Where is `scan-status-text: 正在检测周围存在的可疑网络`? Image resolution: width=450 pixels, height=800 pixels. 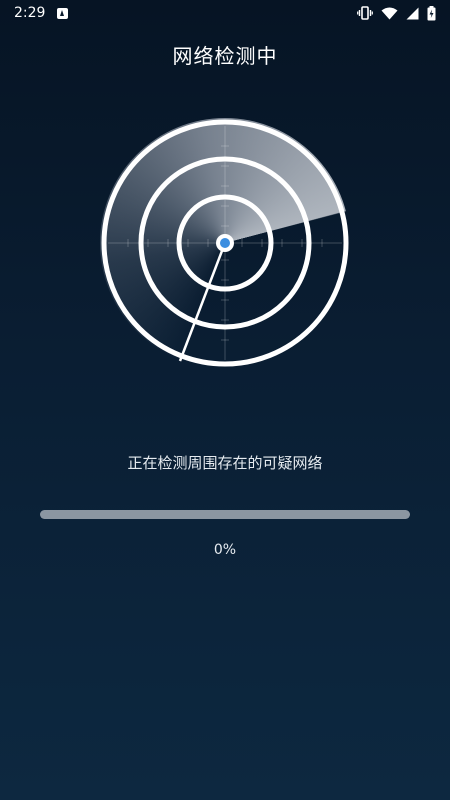
scan-status-text: 正在检测周围存在的可疑网络 is located at coordinates (225, 463).